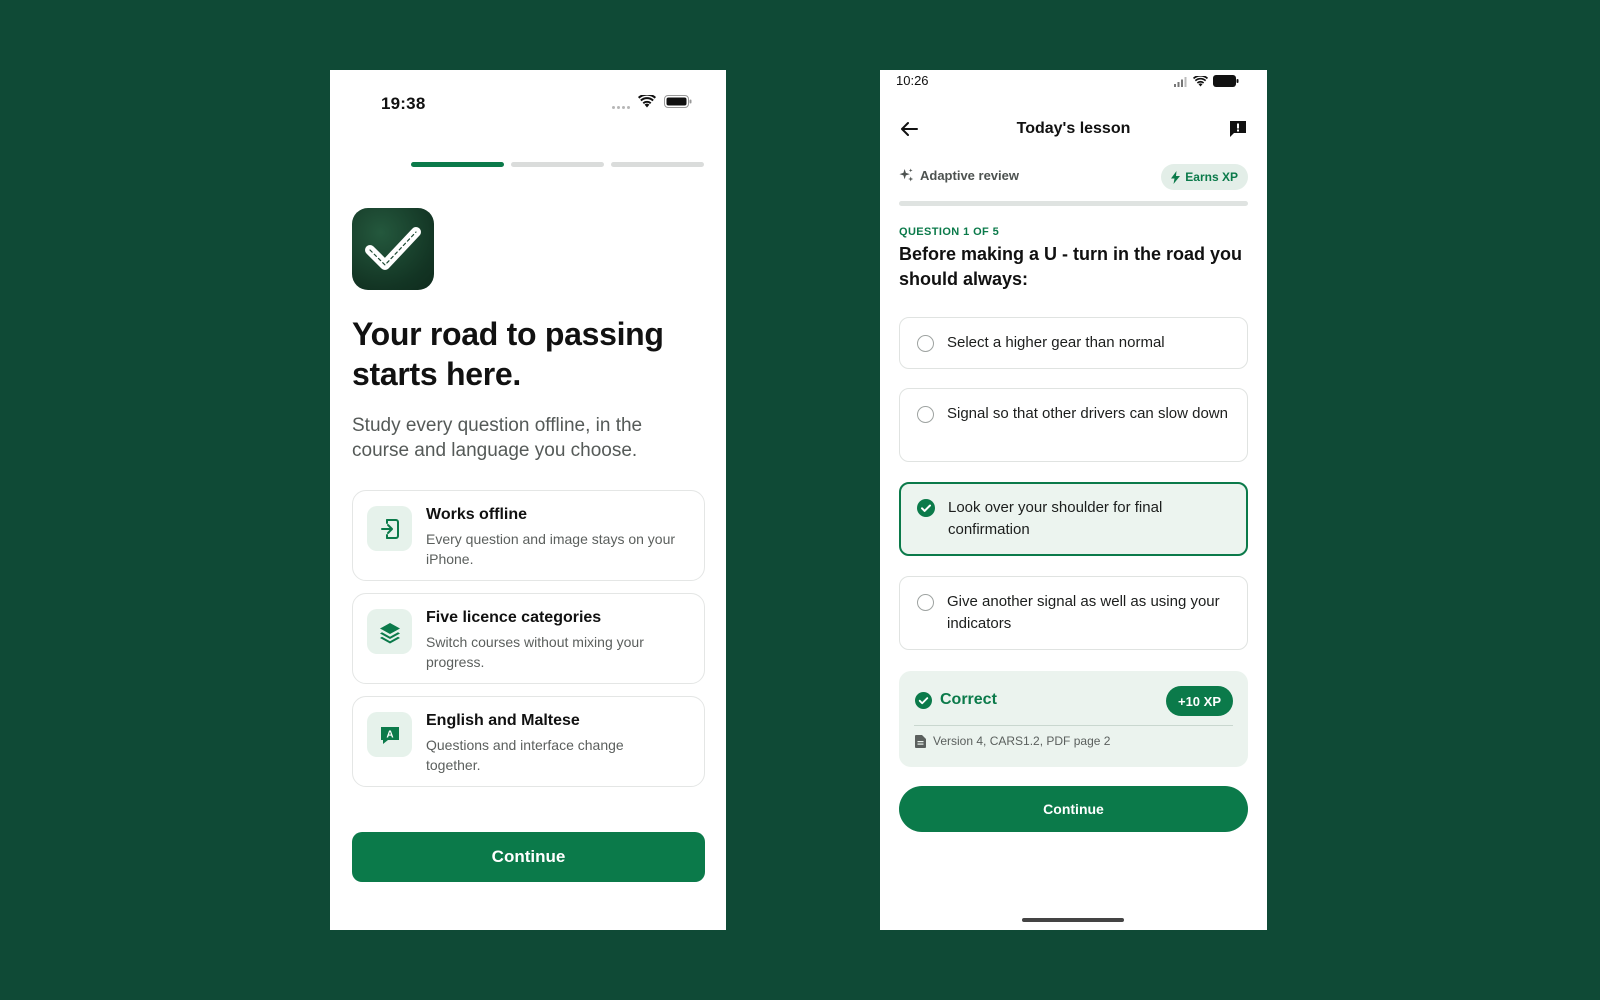  I want to click on report-button, so click(1238, 129).